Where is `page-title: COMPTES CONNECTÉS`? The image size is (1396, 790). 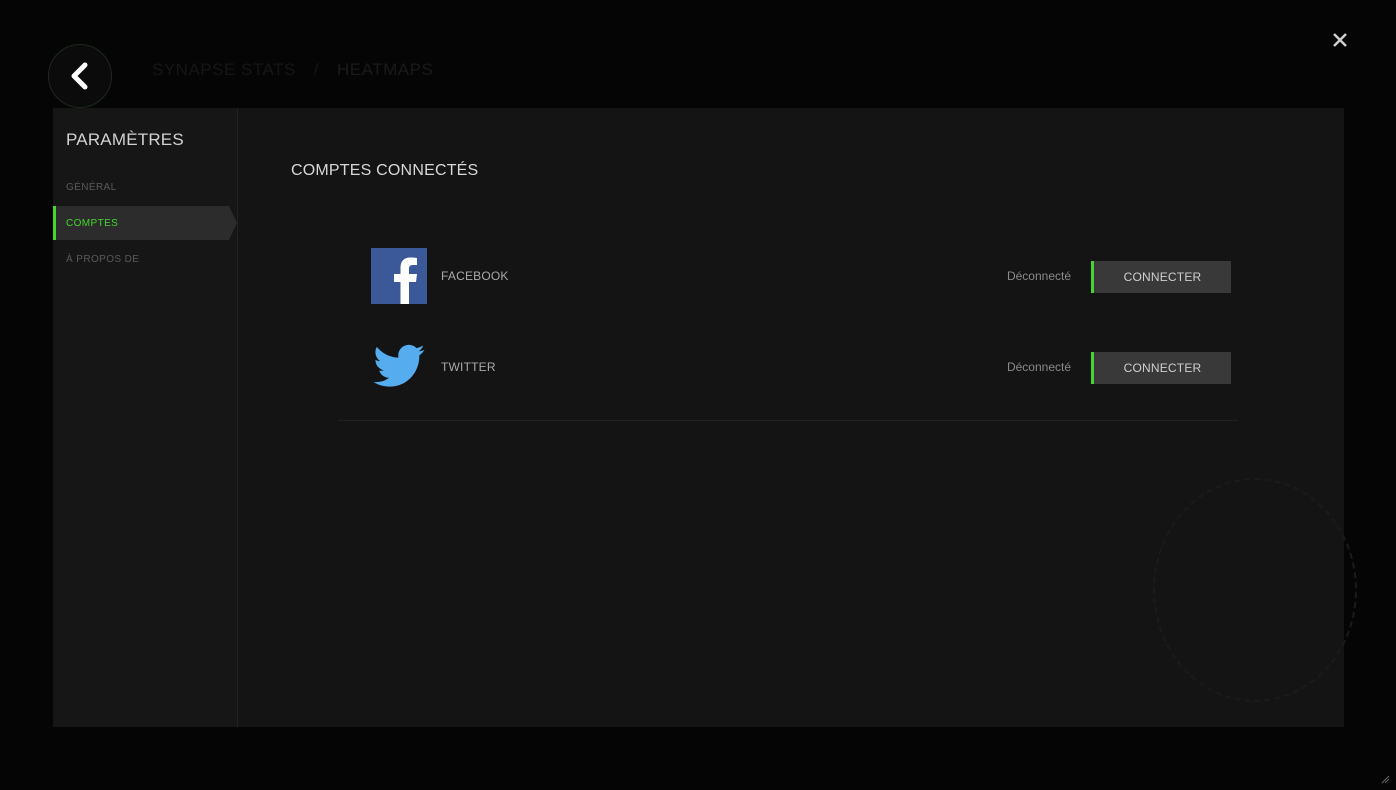
page-title: COMPTES CONNECTÉS is located at coordinates (385, 170).